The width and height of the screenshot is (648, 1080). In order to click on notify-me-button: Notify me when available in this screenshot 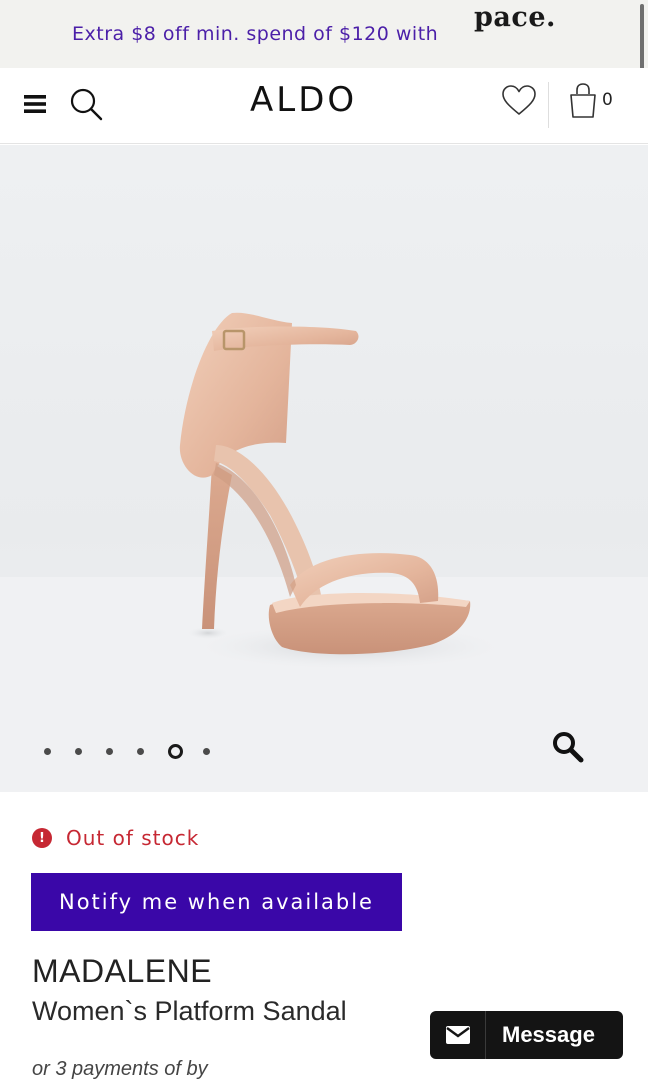, I will do `click(216, 902)`.